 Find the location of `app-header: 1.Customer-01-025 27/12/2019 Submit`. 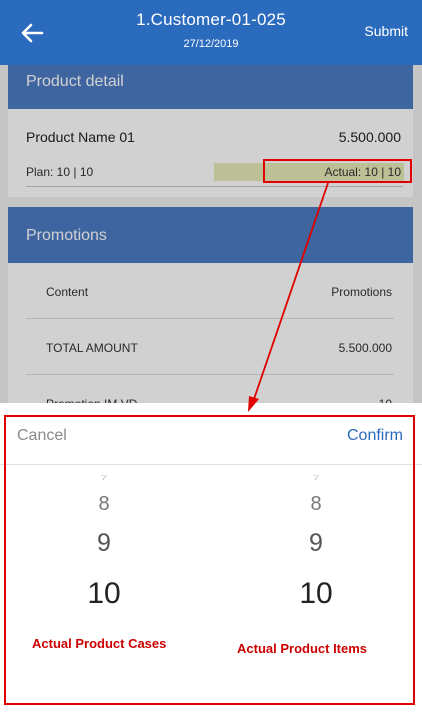

app-header: 1.Customer-01-025 27/12/2019 Submit is located at coordinates (211, 32).